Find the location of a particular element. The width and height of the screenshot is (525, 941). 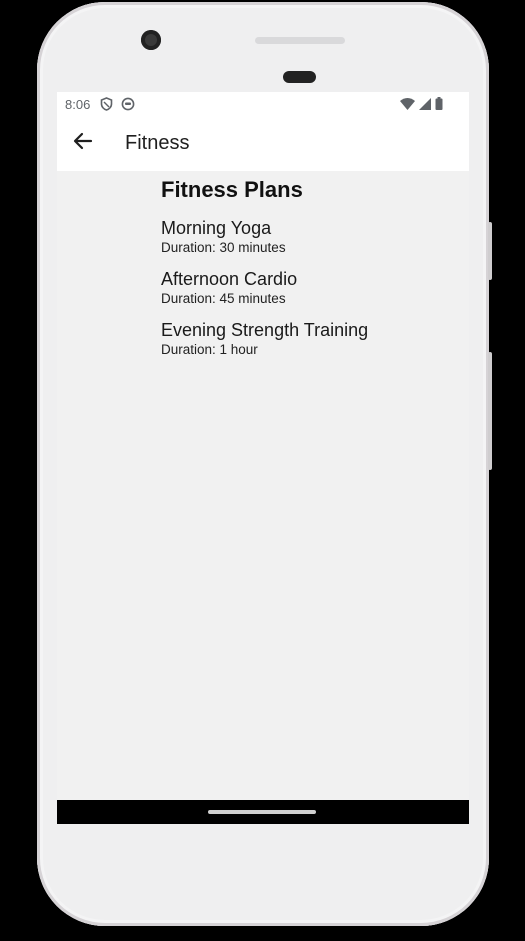

back-button is located at coordinates (83, 143).